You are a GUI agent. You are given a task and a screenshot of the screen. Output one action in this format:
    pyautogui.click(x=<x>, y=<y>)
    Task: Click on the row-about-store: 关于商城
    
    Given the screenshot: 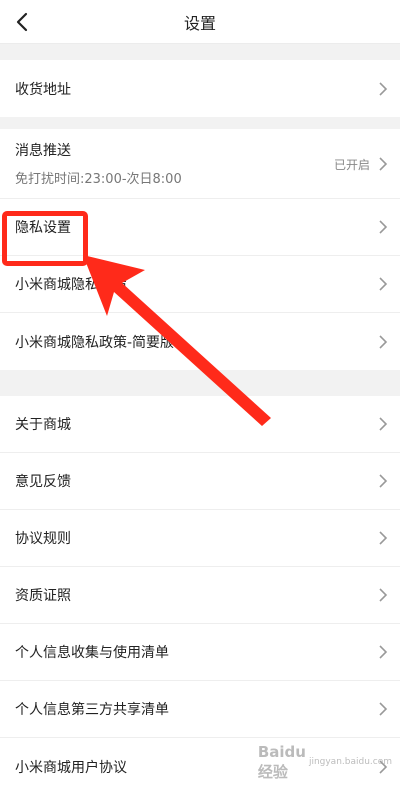 What is the action you would take?
    pyautogui.click(x=200, y=424)
    